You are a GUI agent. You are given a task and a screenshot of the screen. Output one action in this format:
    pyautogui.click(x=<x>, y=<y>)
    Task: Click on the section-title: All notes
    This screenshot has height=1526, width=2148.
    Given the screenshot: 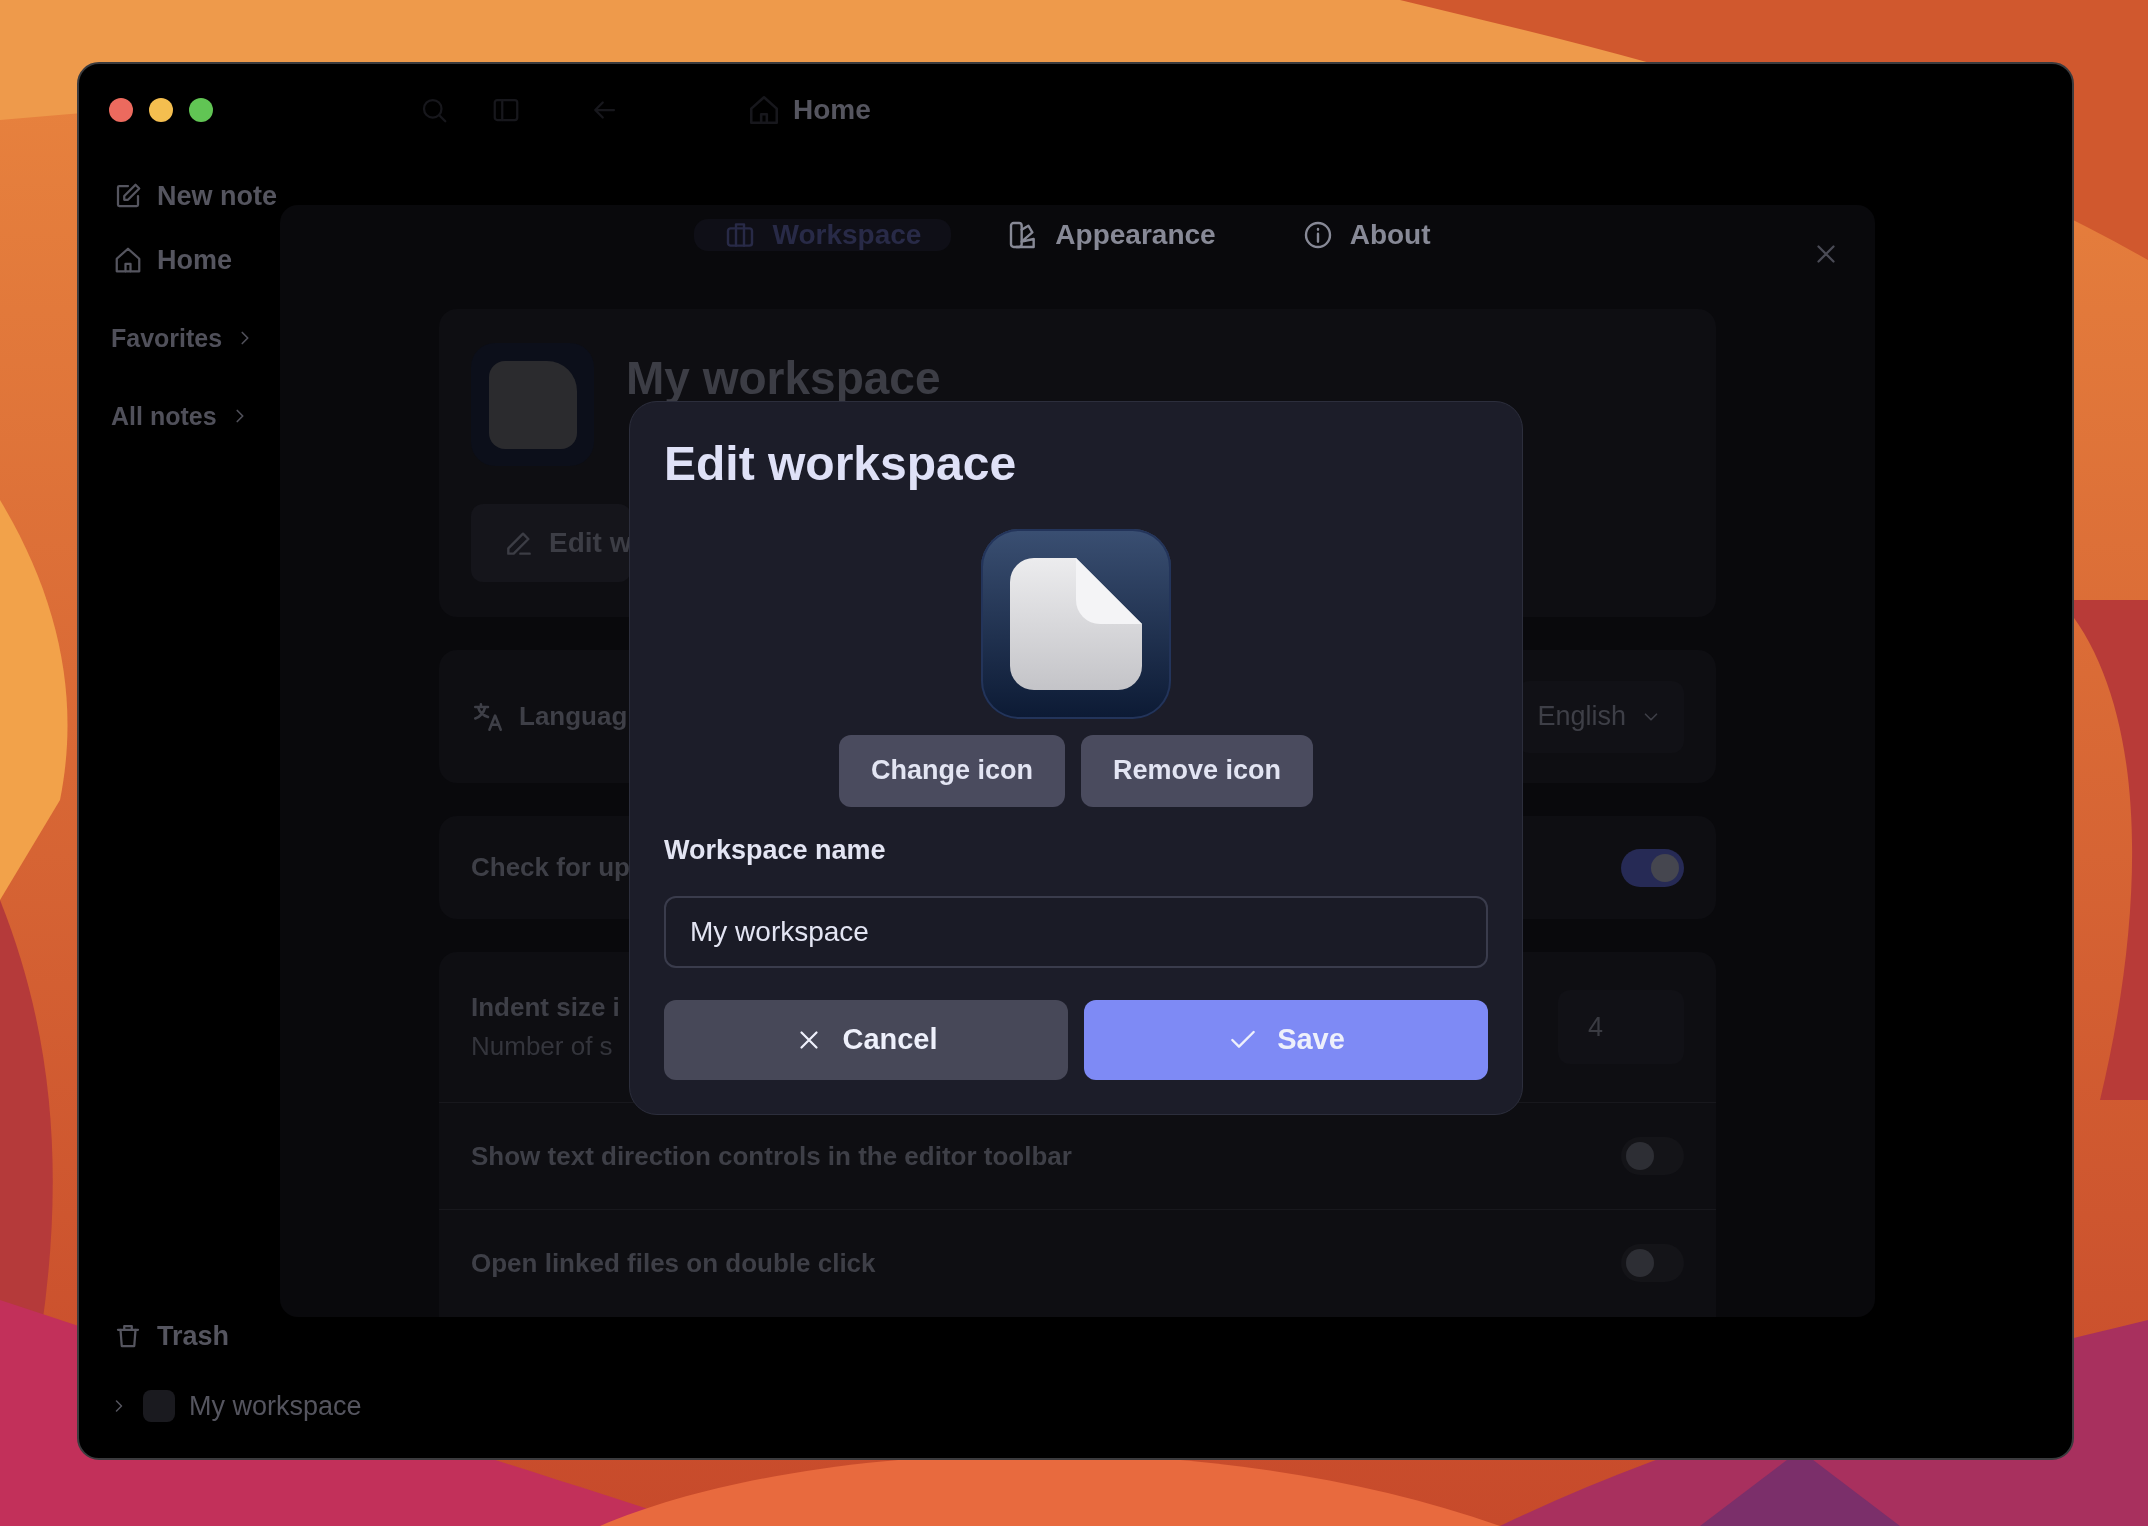 What is the action you would take?
    pyautogui.click(x=164, y=416)
    